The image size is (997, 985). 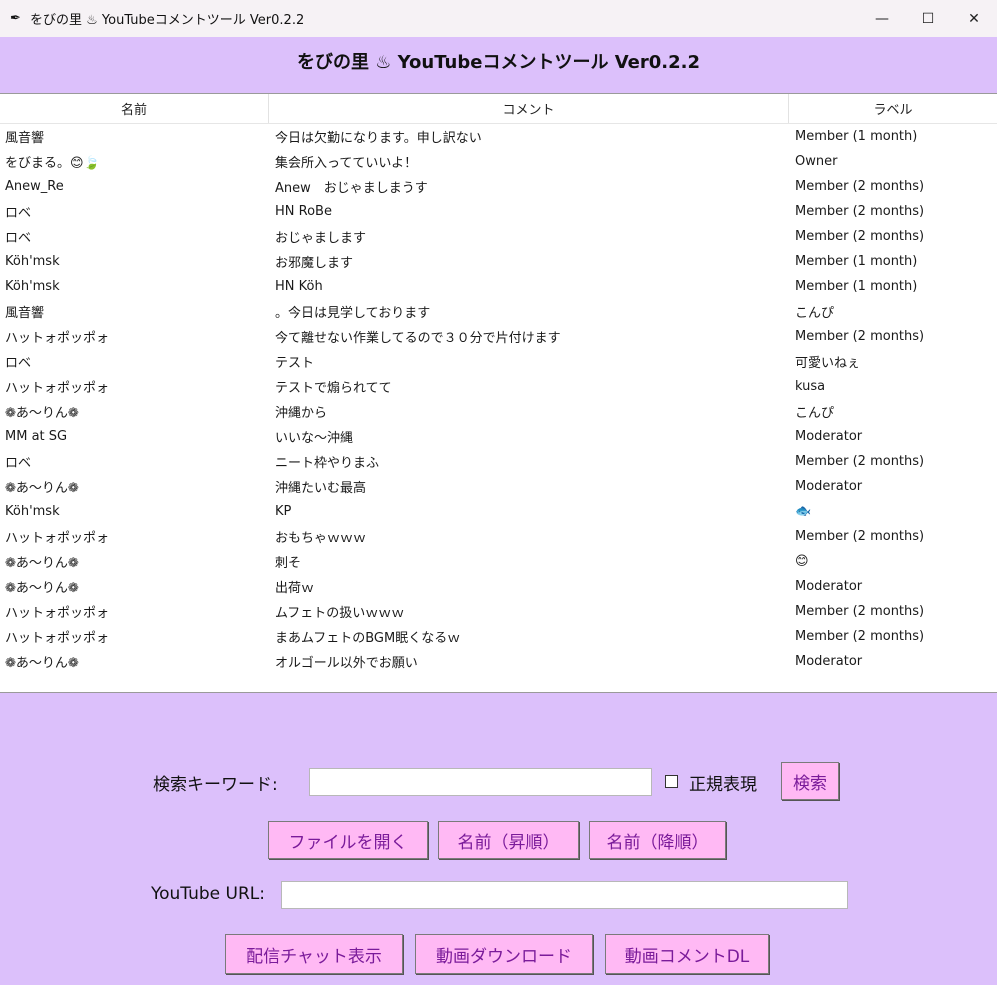 I want to click on title-bar: ✒ をびの里 ♨ YouTubeコメントツール Ver0.2.2 — ☐ ✕, so click(x=498, y=18).